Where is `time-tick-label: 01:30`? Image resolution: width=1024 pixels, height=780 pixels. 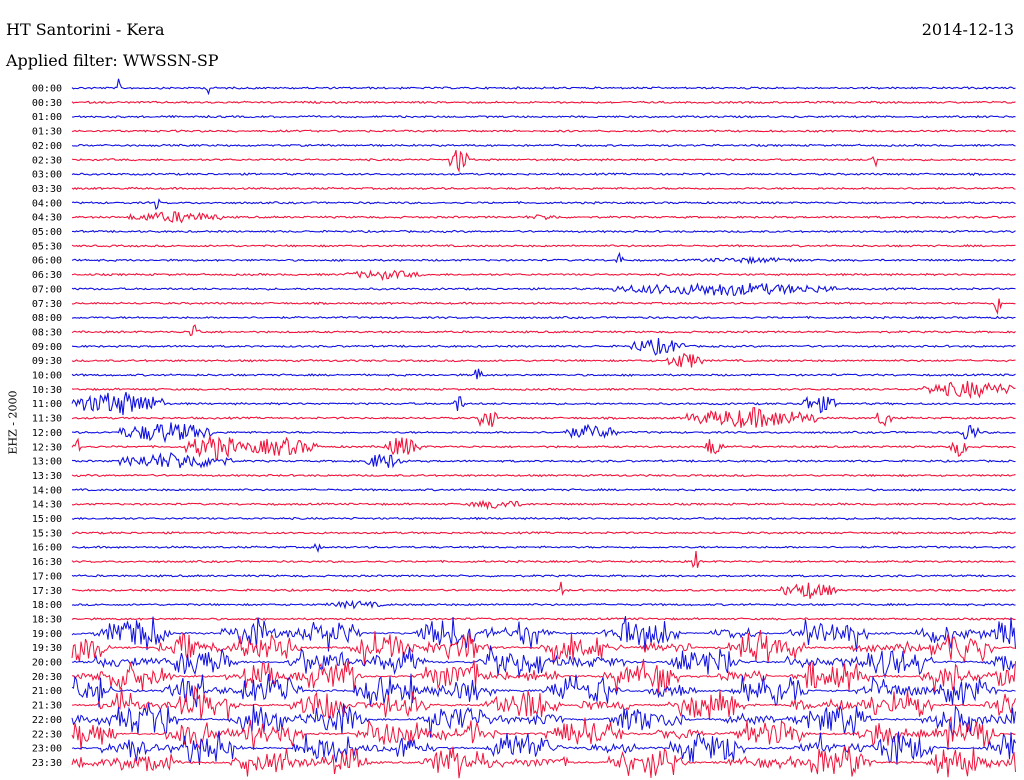 time-tick-label: 01:30 is located at coordinates (47, 132).